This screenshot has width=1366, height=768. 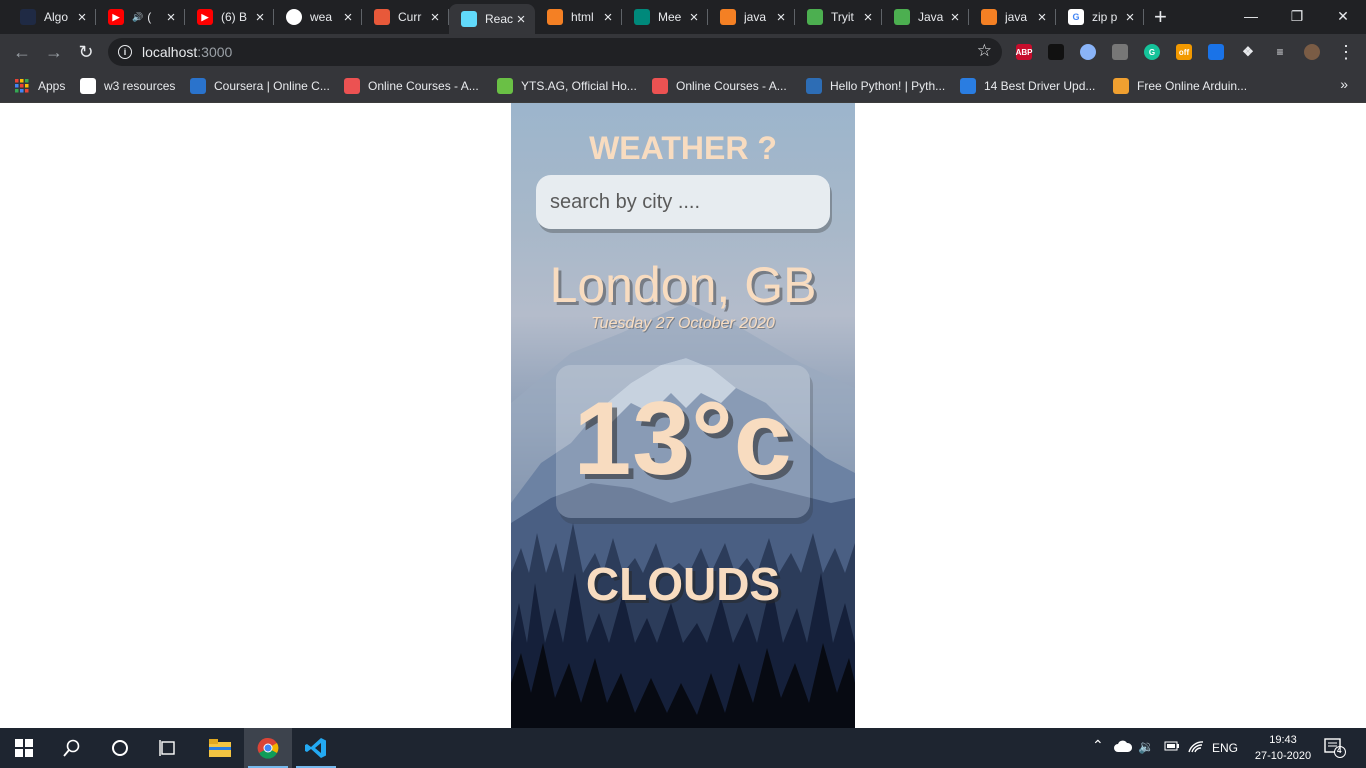 What do you see at coordinates (1098, 745) in the screenshot?
I see `show-hidden-icons-icon: ⌃` at bounding box center [1098, 745].